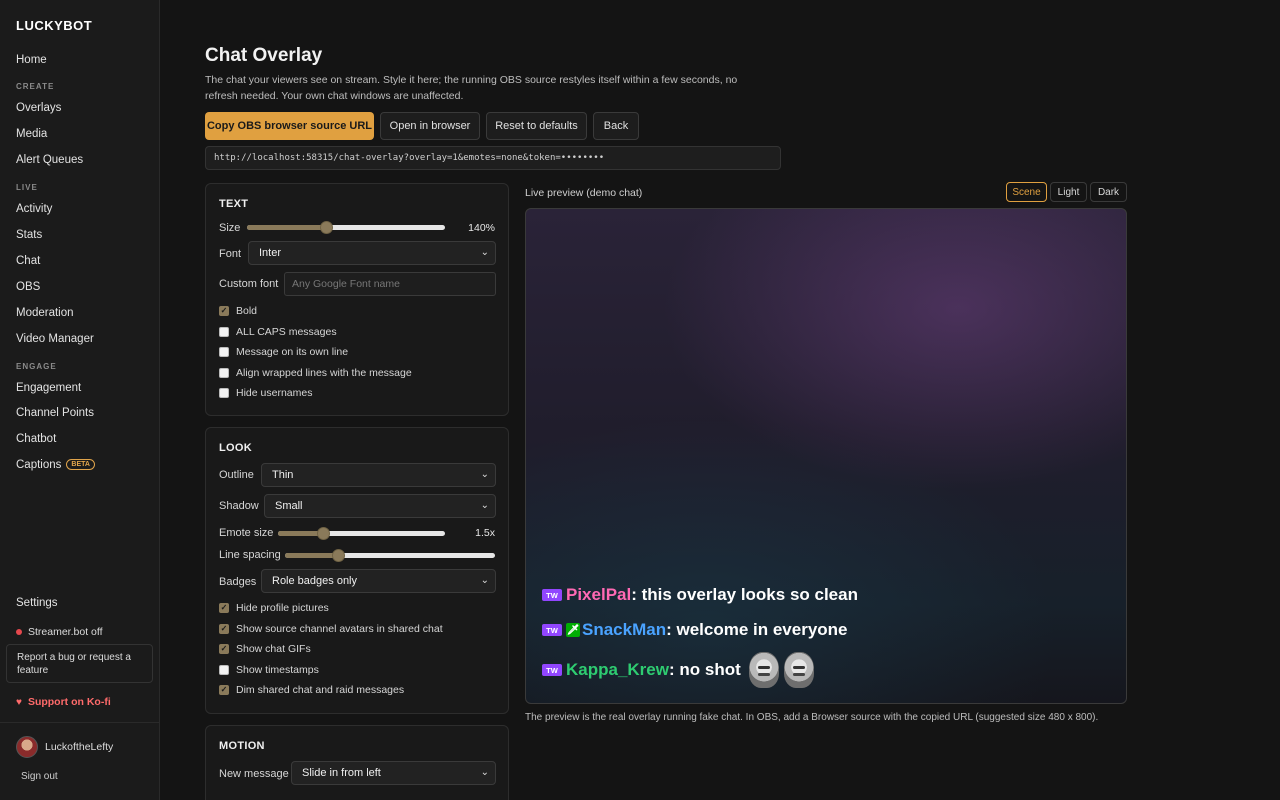 The height and width of the screenshot is (800, 1280). I want to click on line-spacing-slider, so click(390, 555).